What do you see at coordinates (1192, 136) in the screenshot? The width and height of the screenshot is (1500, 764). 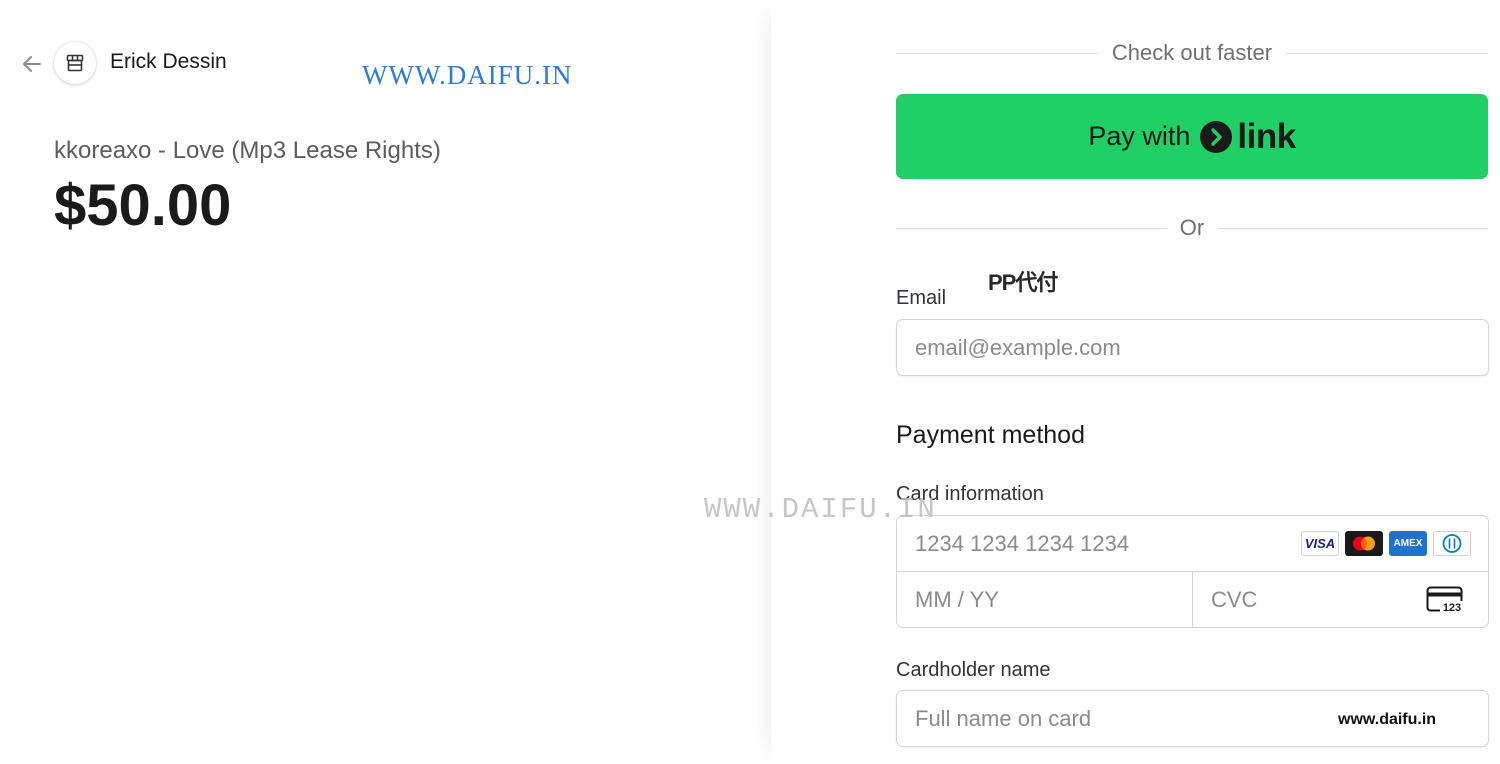 I see `pay-with-link-button: Pay with link` at bounding box center [1192, 136].